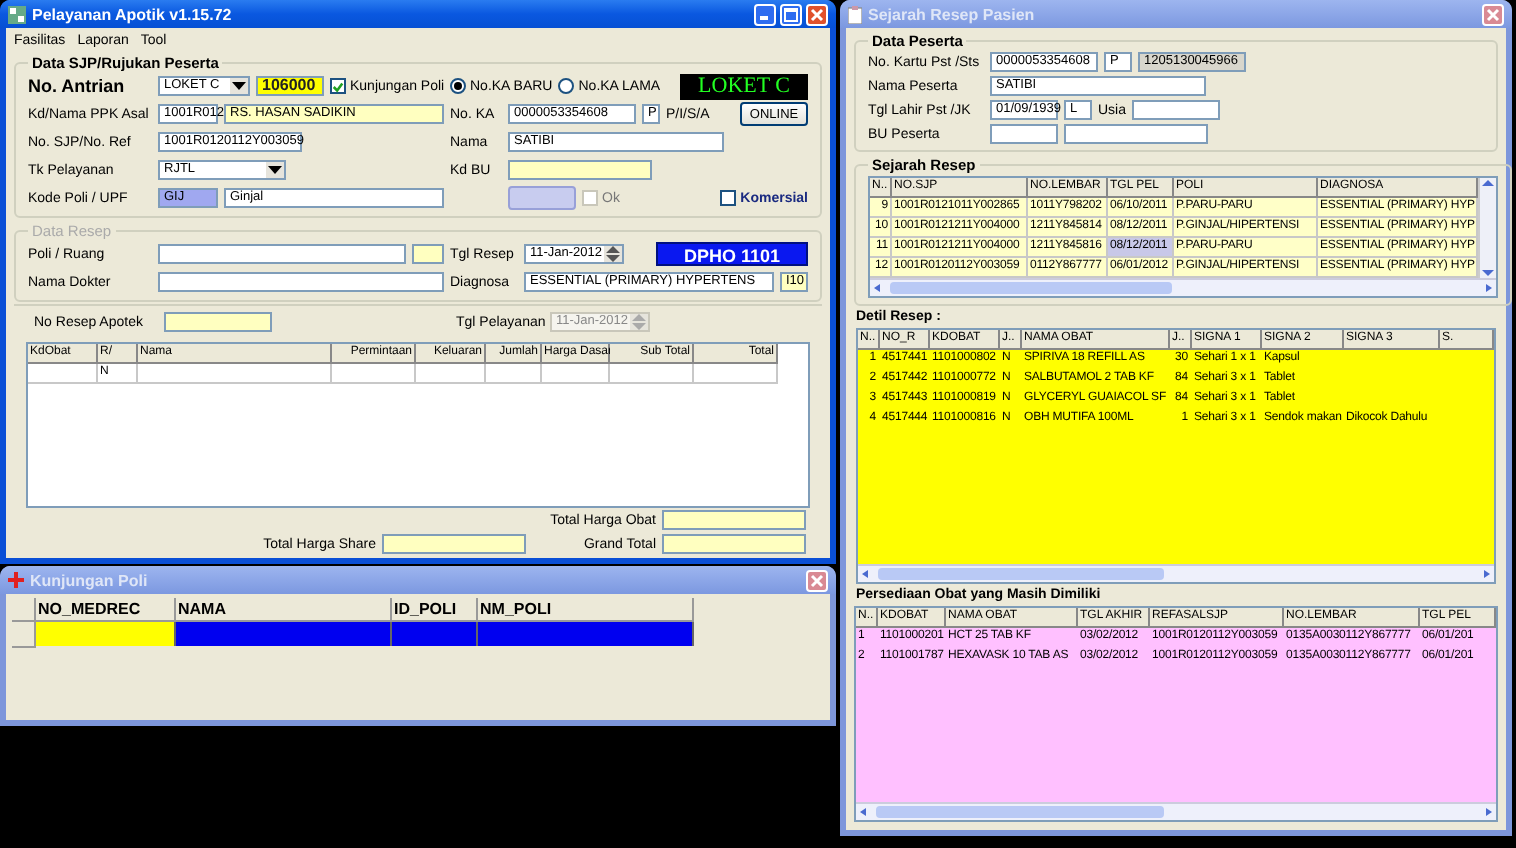 The height and width of the screenshot is (848, 1516). What do you see at coordinates (744, 86) in the screenshot?
I see `counter-display: LOKET C` at bounding box center [744, 86].